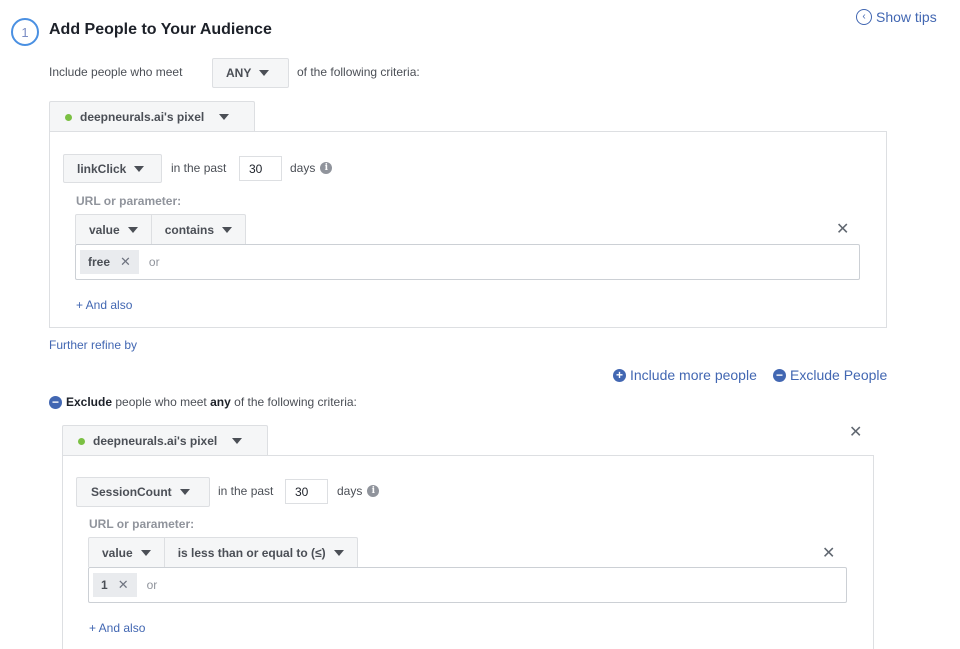 The width and height of the screenshot is (960, 649). Describe the element at coordinates (116, 72) in the screenshot. I see `include-prefix-text: Include people who meet` at that location.